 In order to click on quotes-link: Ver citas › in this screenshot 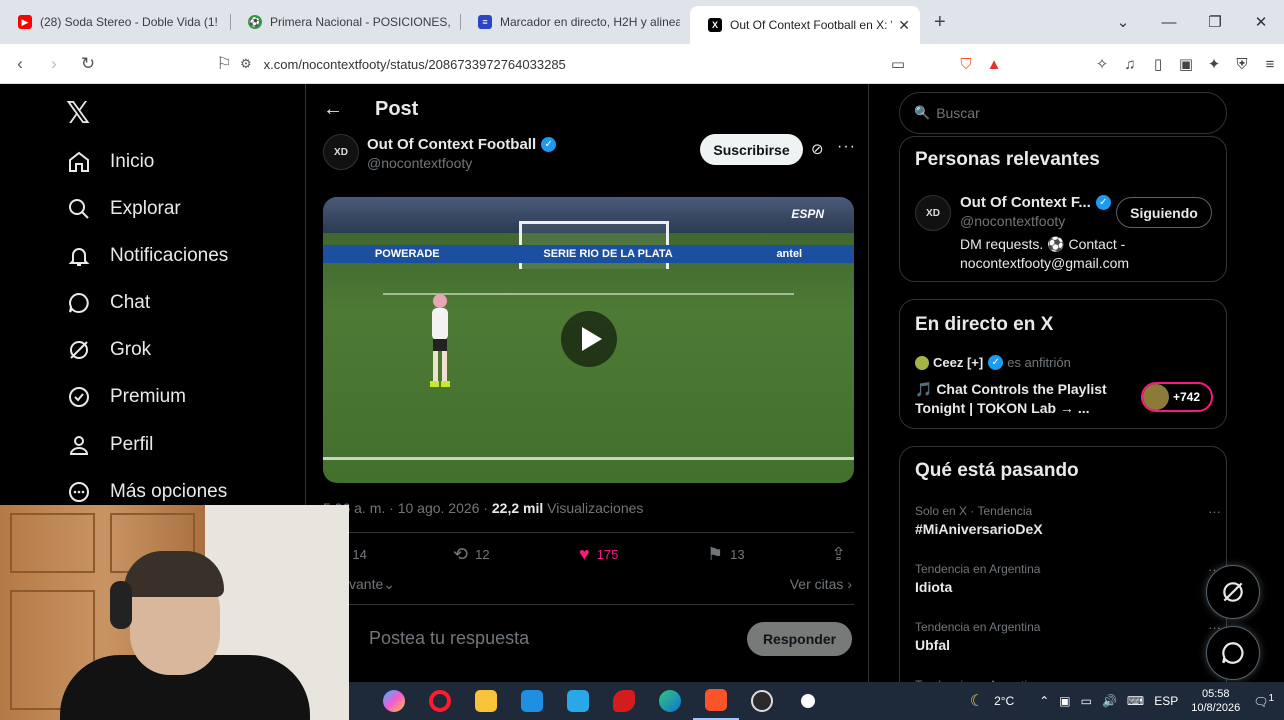, I will do `click(821, 584)`.